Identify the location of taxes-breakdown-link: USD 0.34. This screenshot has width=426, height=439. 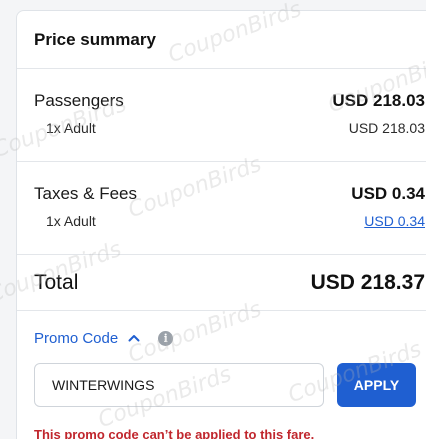
(394, 221).